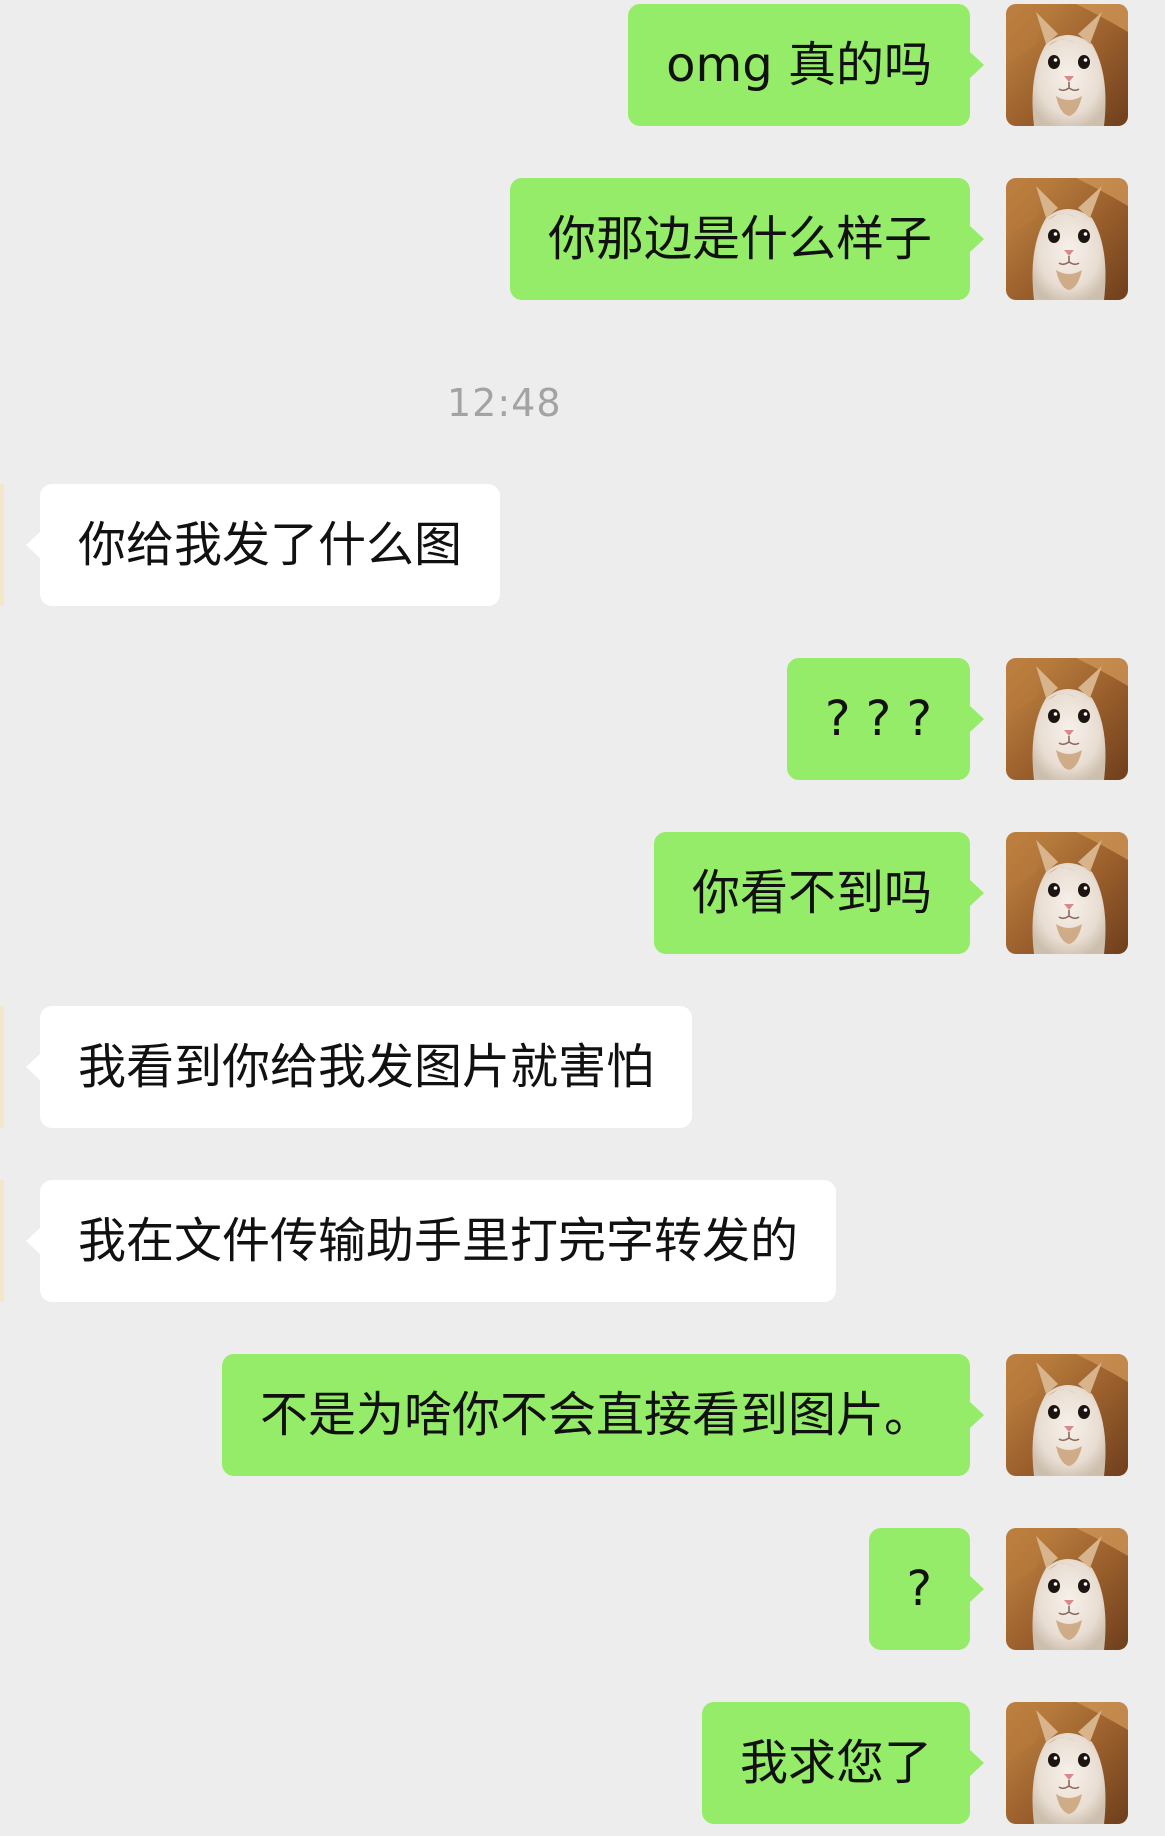 The height and width of the screenshot is (1836, 1165). Describe the element at coordinates (747, 239) in the screenshot. I see `message-bubble-sent: 你那边是什么样子` at that location.